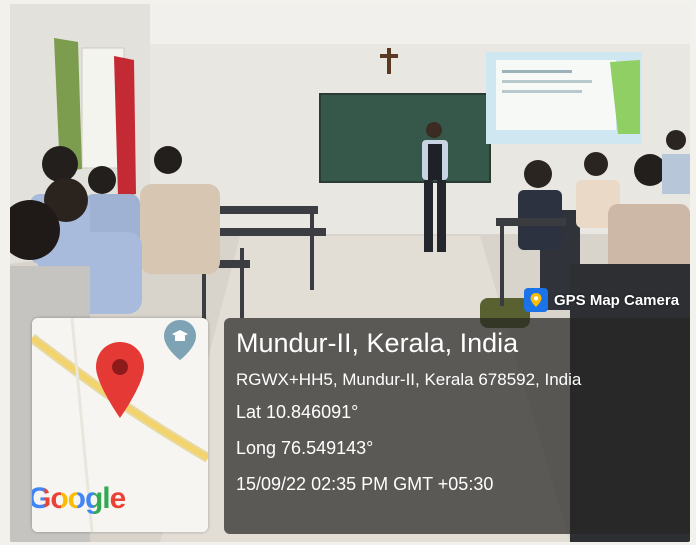 The image size is (696, 545). I want to click on google-logo: Google, so click(79, 499).